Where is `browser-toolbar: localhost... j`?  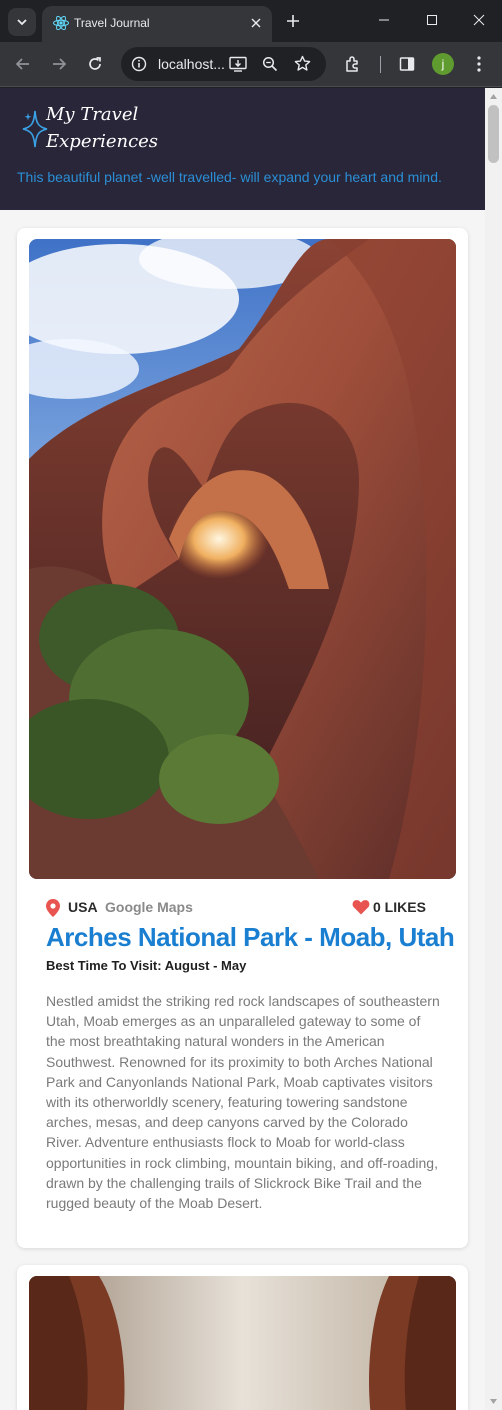
browser-toolbar: localhost... j is located at coordinates (251, 64).